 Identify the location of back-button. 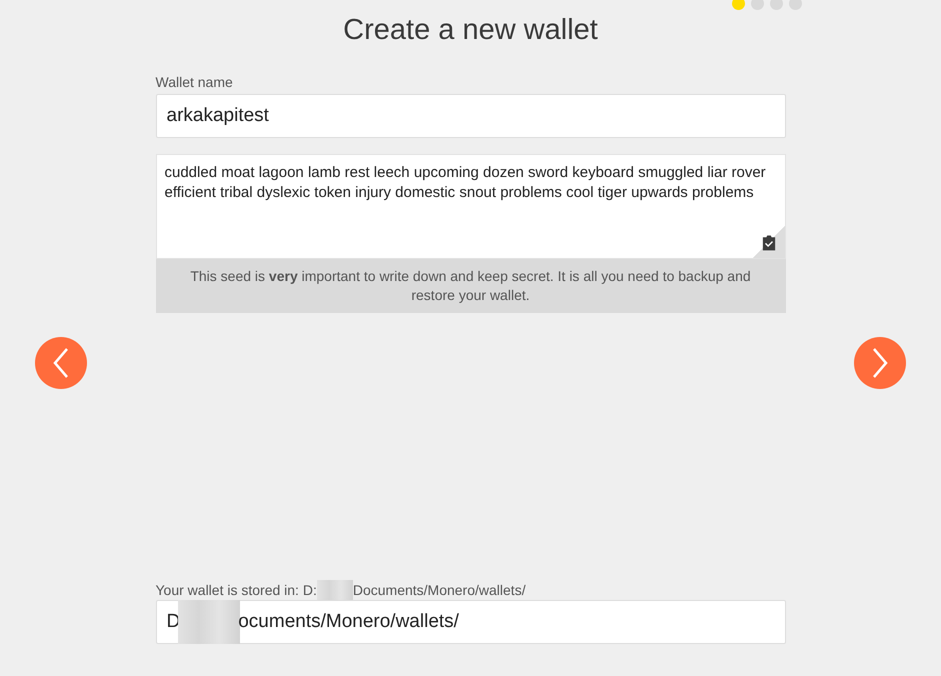
(61, 363).